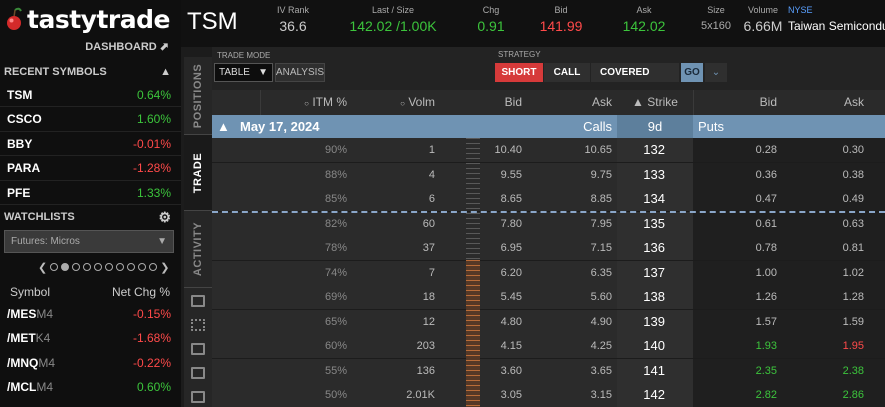 The image size is (885, 407). What do you see at coordinates (90, 193) in the screenshot?
I see `recent-symbol-row: PFE 1.33%` at bounding box center [90, 193].